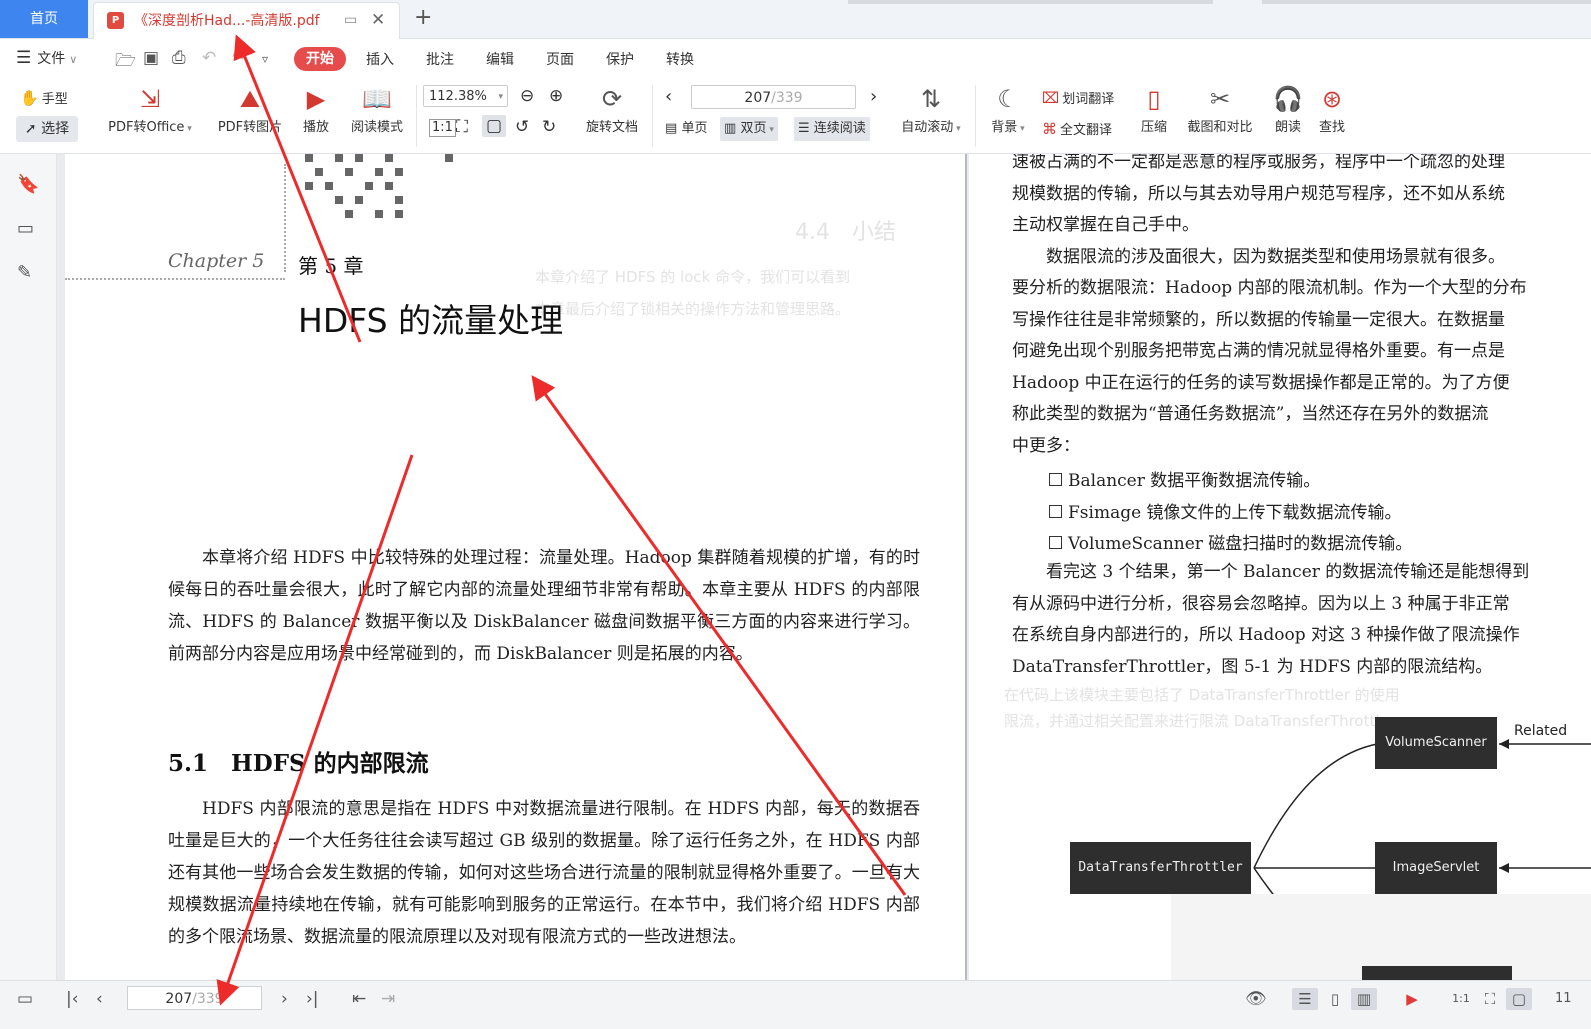 The height and width of the screenshot is (1029, 1591). I want to click on bookmark-icon: 🔖, so click(28, 184).